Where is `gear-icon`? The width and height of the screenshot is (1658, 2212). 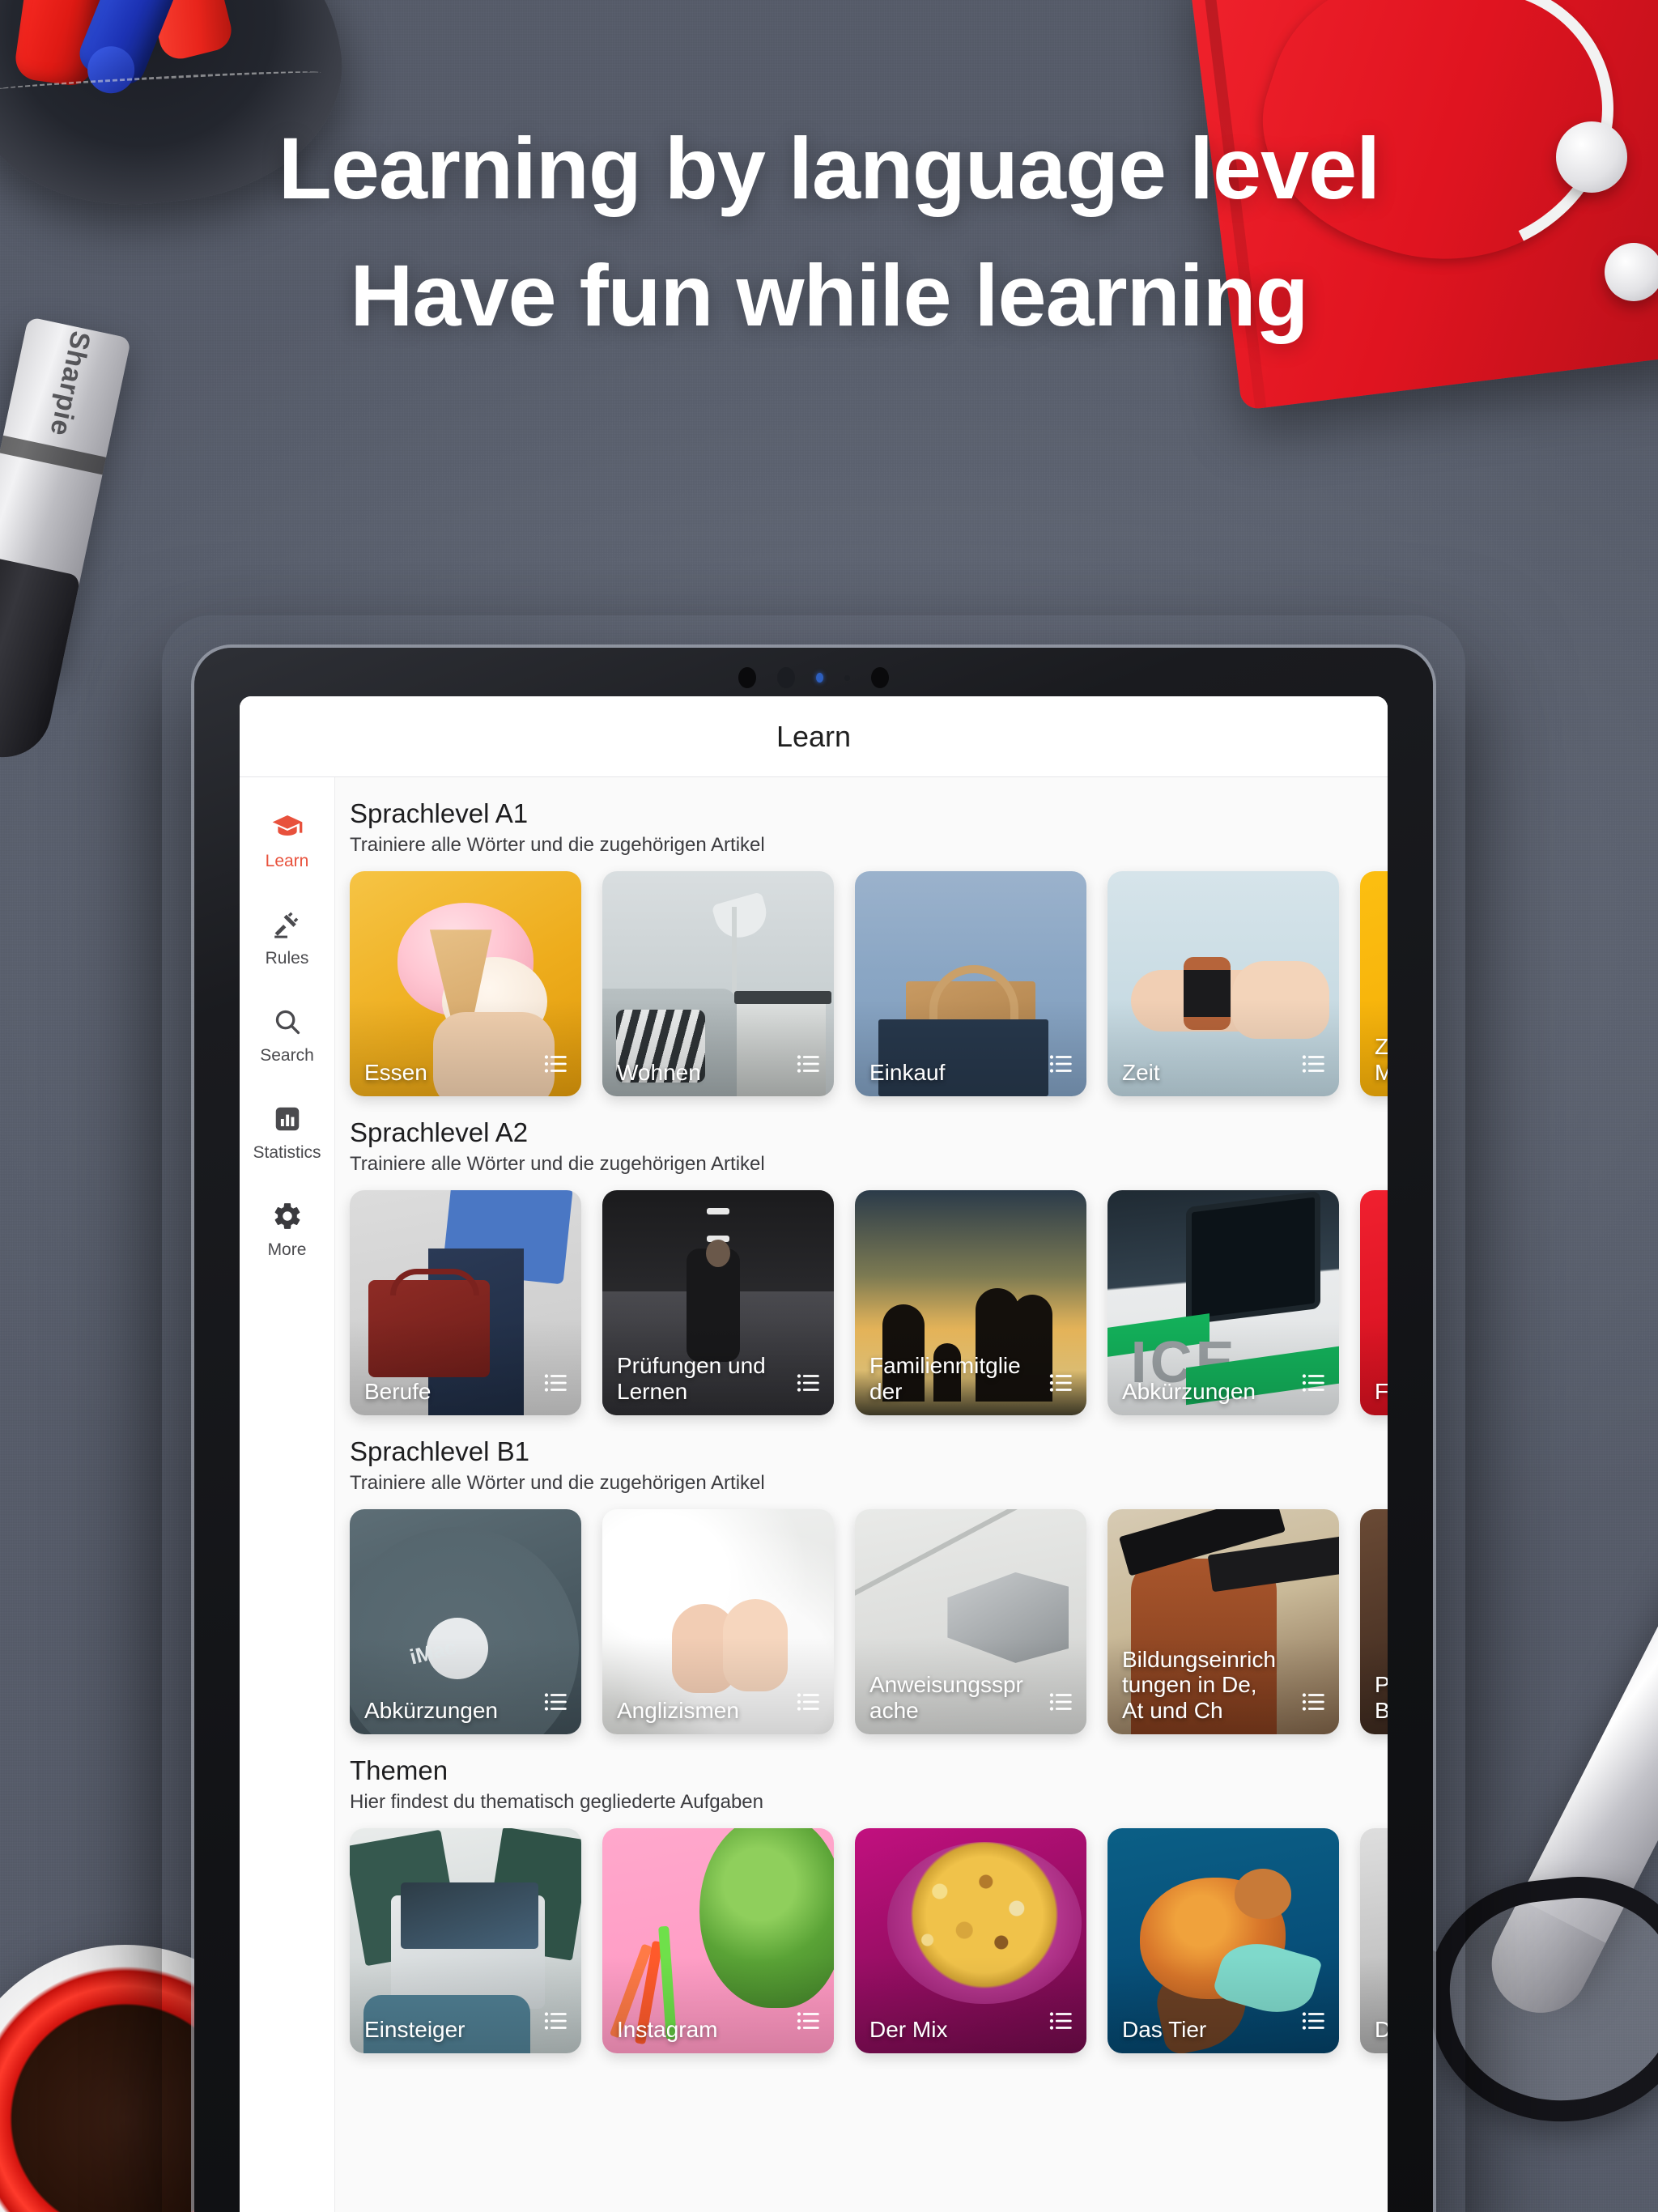
gear-icon is located at coordinates (287, 1216).